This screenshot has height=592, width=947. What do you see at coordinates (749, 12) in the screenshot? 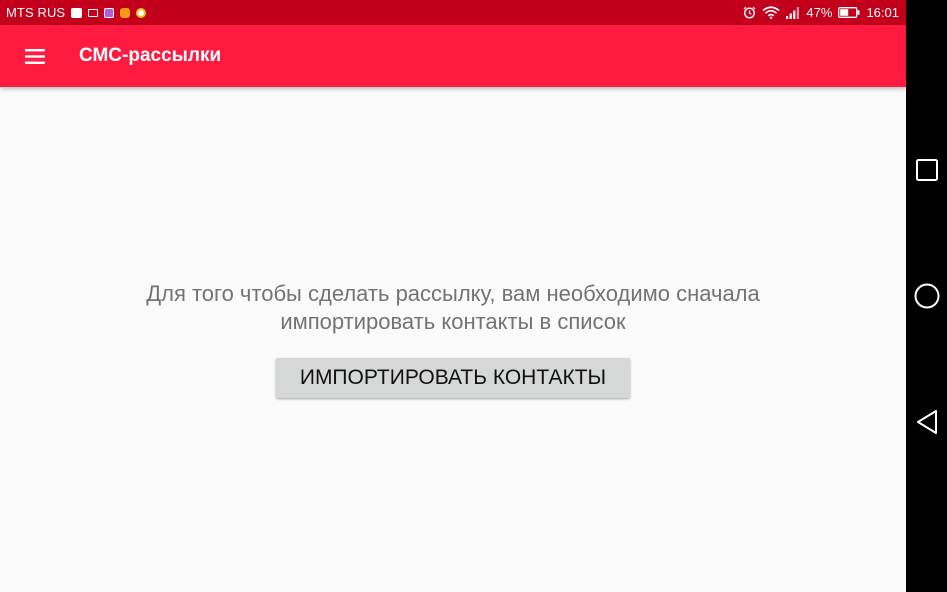
I see `alarm-icon` at bounding box center [749, 12].